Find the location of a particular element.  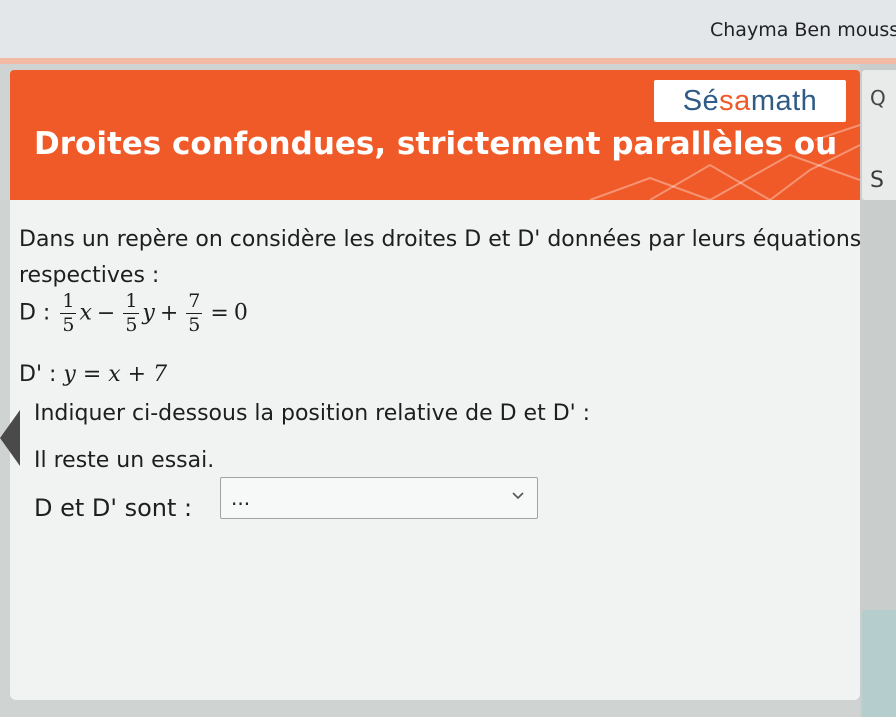

logo-part-1: Sé is located at coordinates (701, 101).